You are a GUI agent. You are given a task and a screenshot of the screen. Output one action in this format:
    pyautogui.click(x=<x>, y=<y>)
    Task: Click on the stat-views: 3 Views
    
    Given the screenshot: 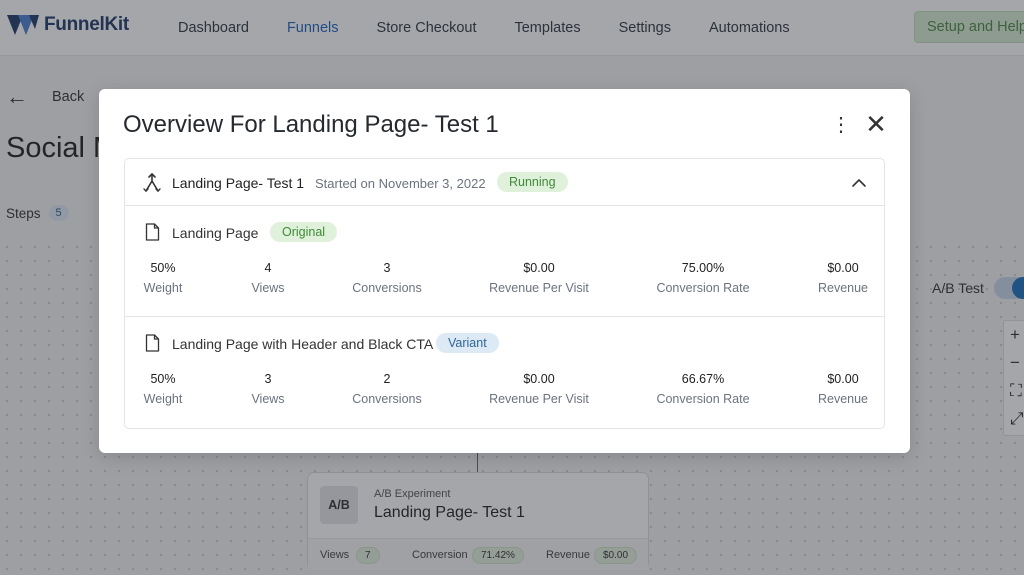 What is the action you would take?
    pyautogui.click(x=268, y=389)
    